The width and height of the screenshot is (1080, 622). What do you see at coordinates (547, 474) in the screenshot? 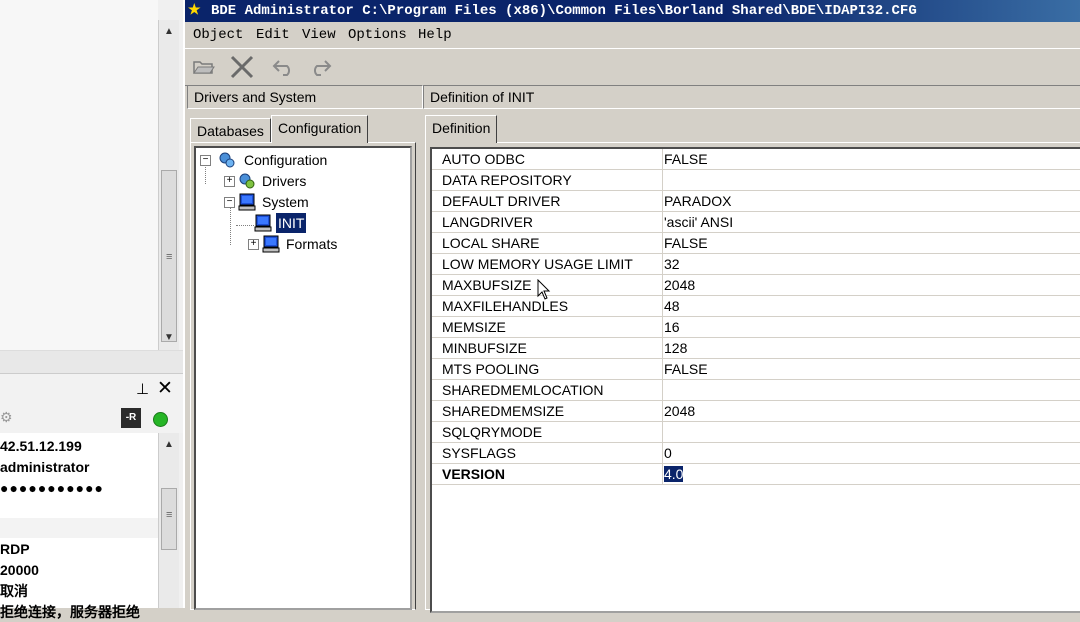
I see `setting-name: VERSION` at bounding box center [547, 474].